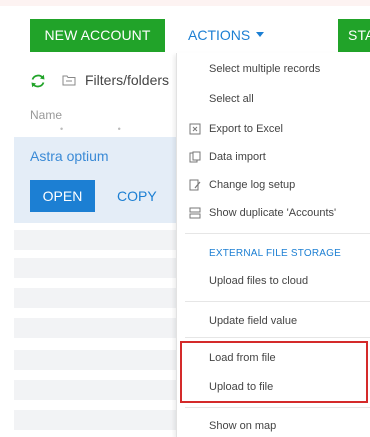 Image resolution: width=370 pixels, height=437 pixels. I want to click on menu-item-label: Show duplicate 'Accounts', so click(273, 213).